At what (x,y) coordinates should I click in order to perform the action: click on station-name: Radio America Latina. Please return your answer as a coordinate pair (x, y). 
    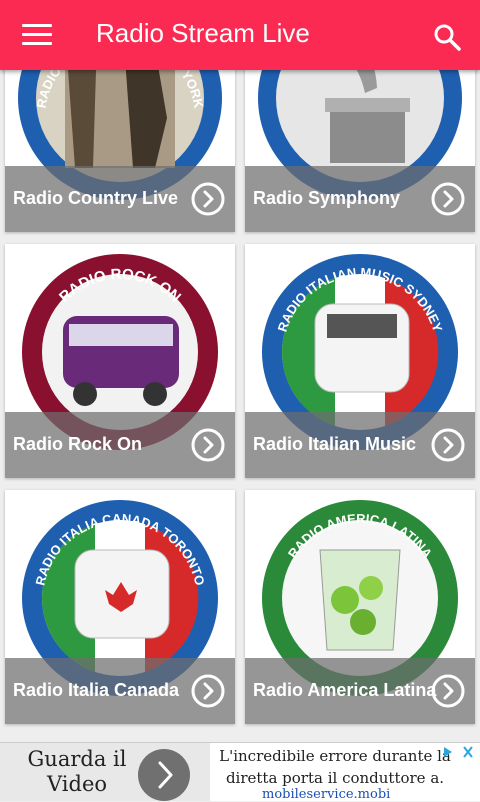
    Looking at the image, I should click on (345, 690).